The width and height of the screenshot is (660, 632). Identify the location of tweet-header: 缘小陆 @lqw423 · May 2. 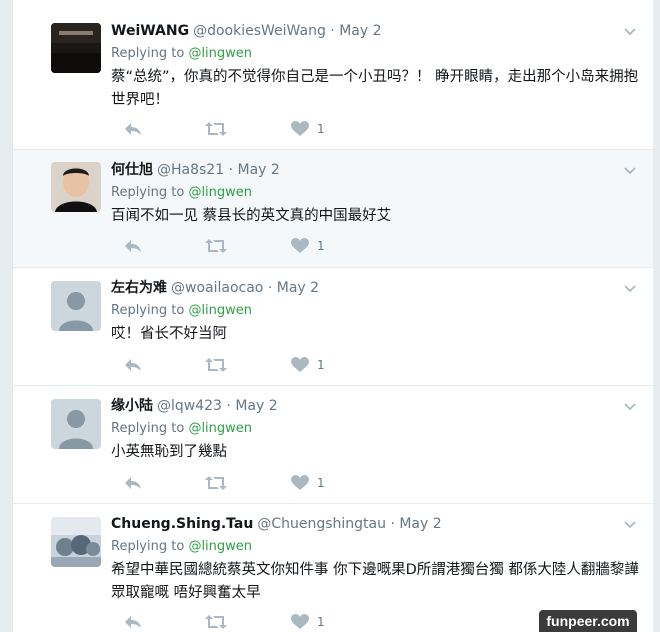
(194, 406).